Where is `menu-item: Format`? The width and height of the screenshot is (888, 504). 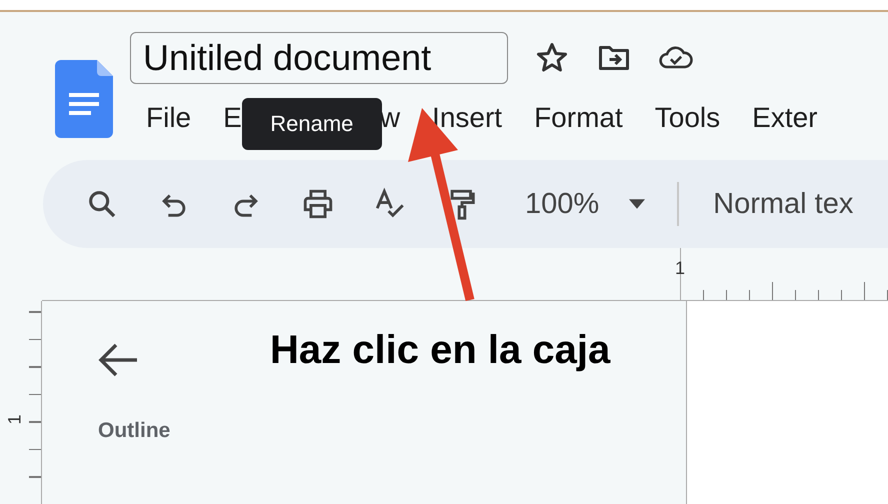
menu-item: Format is located at coordinates (578, 118).